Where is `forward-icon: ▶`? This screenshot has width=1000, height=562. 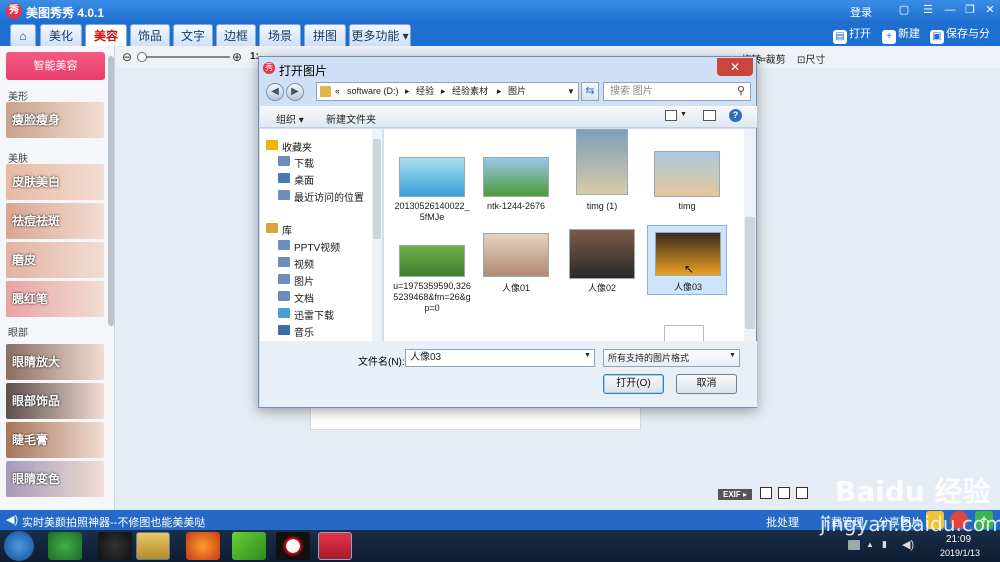 forward-icon: ▶ is located at coordinates (295, 92).